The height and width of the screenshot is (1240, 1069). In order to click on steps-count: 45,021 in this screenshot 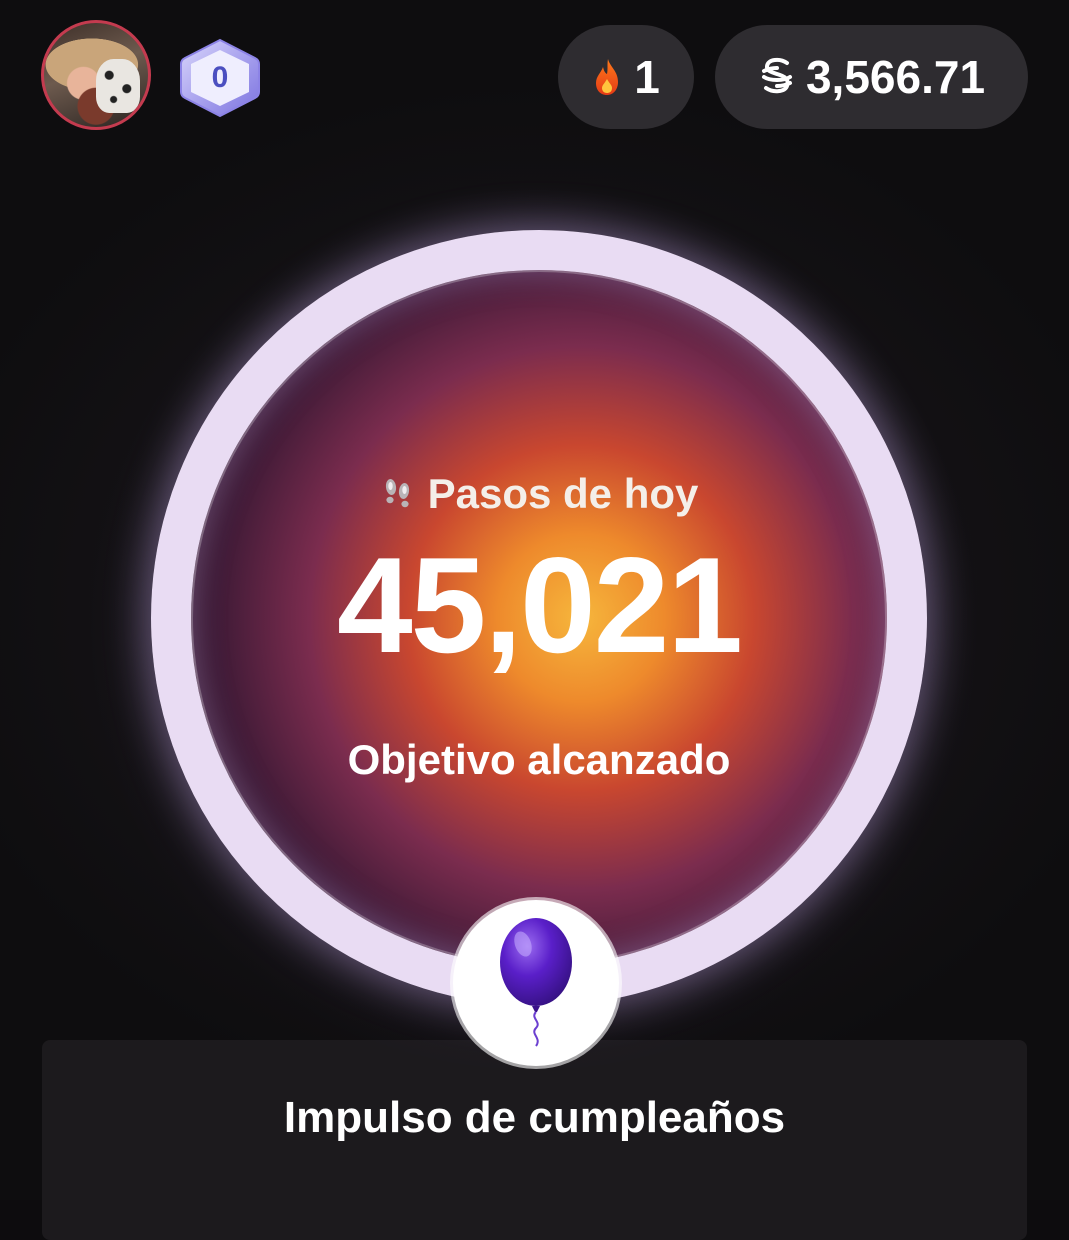, I will do `click(540, 605)`.